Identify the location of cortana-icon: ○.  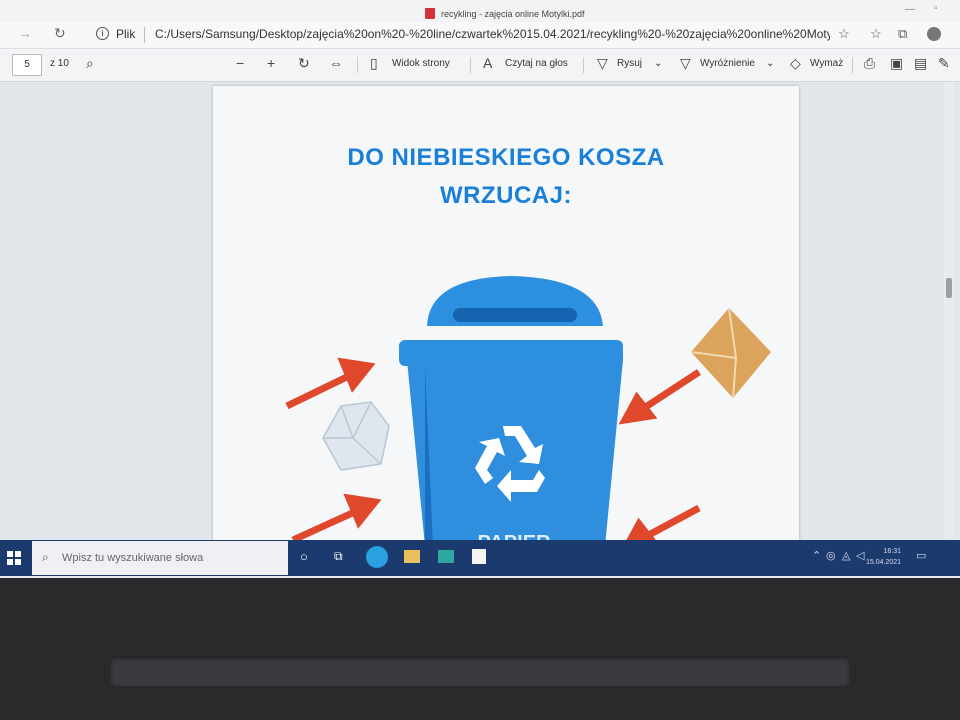
(304, 556).